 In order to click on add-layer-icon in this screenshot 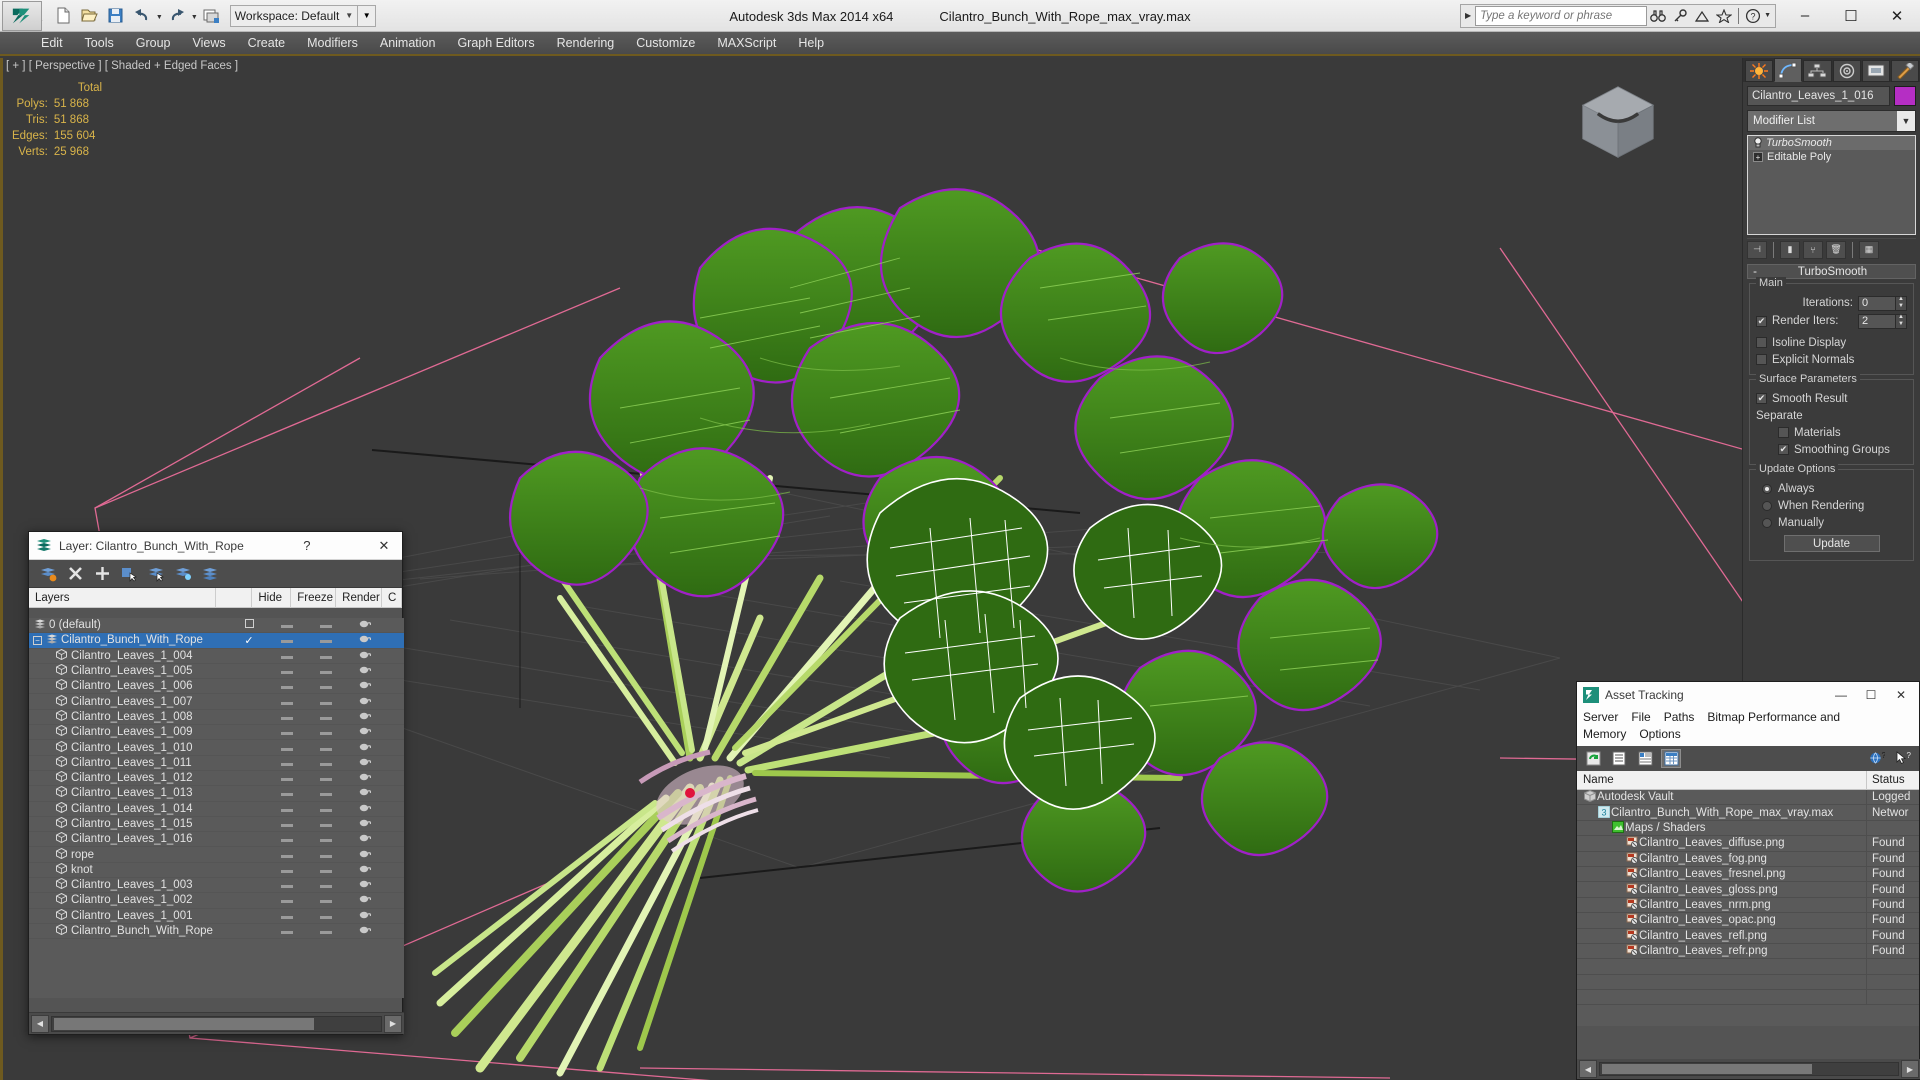, I will do `click(102, 574)`.